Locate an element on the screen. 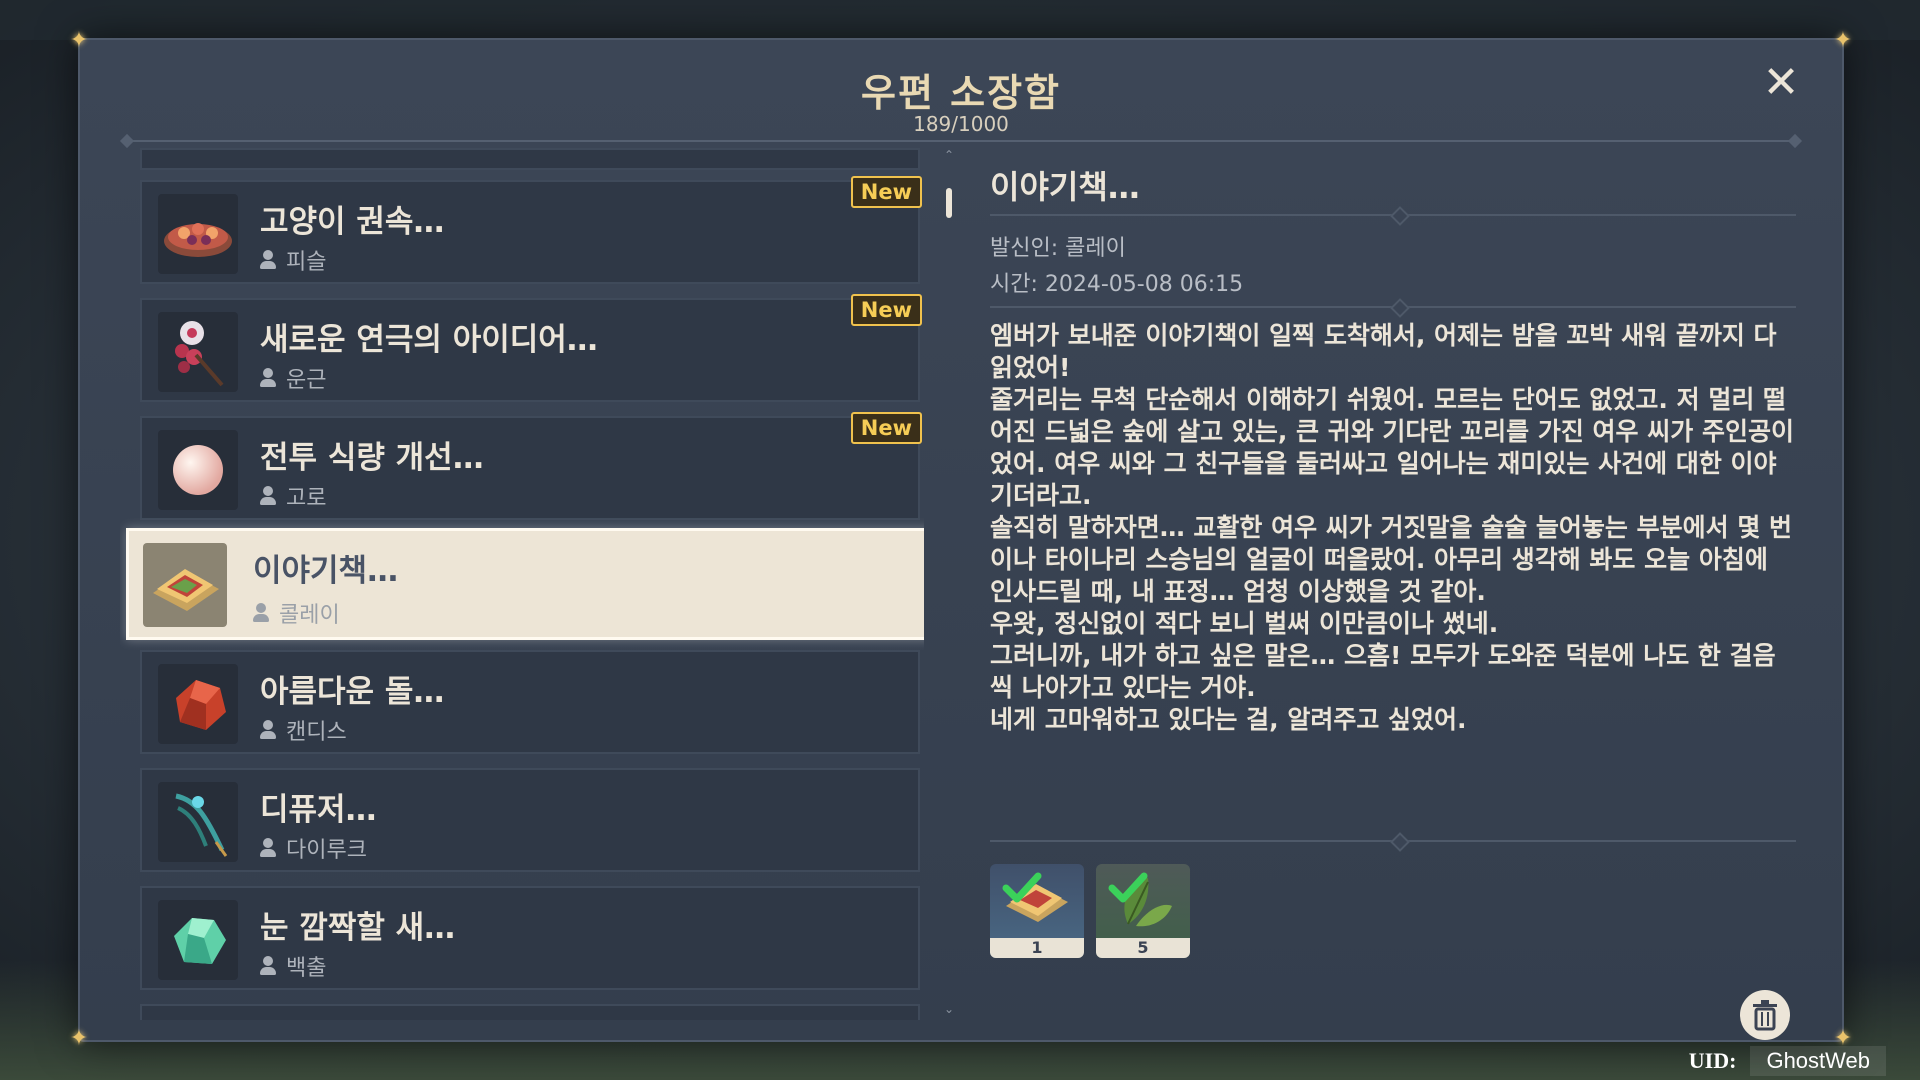 This screenshot has width=1920, height=1080. attachment-qty: 1 is located at coordinates (1037, 948).